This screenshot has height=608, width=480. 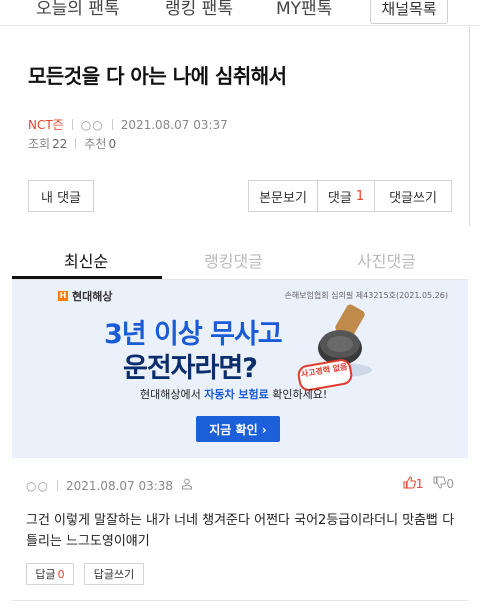 I want to click on ad-brand-name: 현대해상, so click(x=92, y=296).